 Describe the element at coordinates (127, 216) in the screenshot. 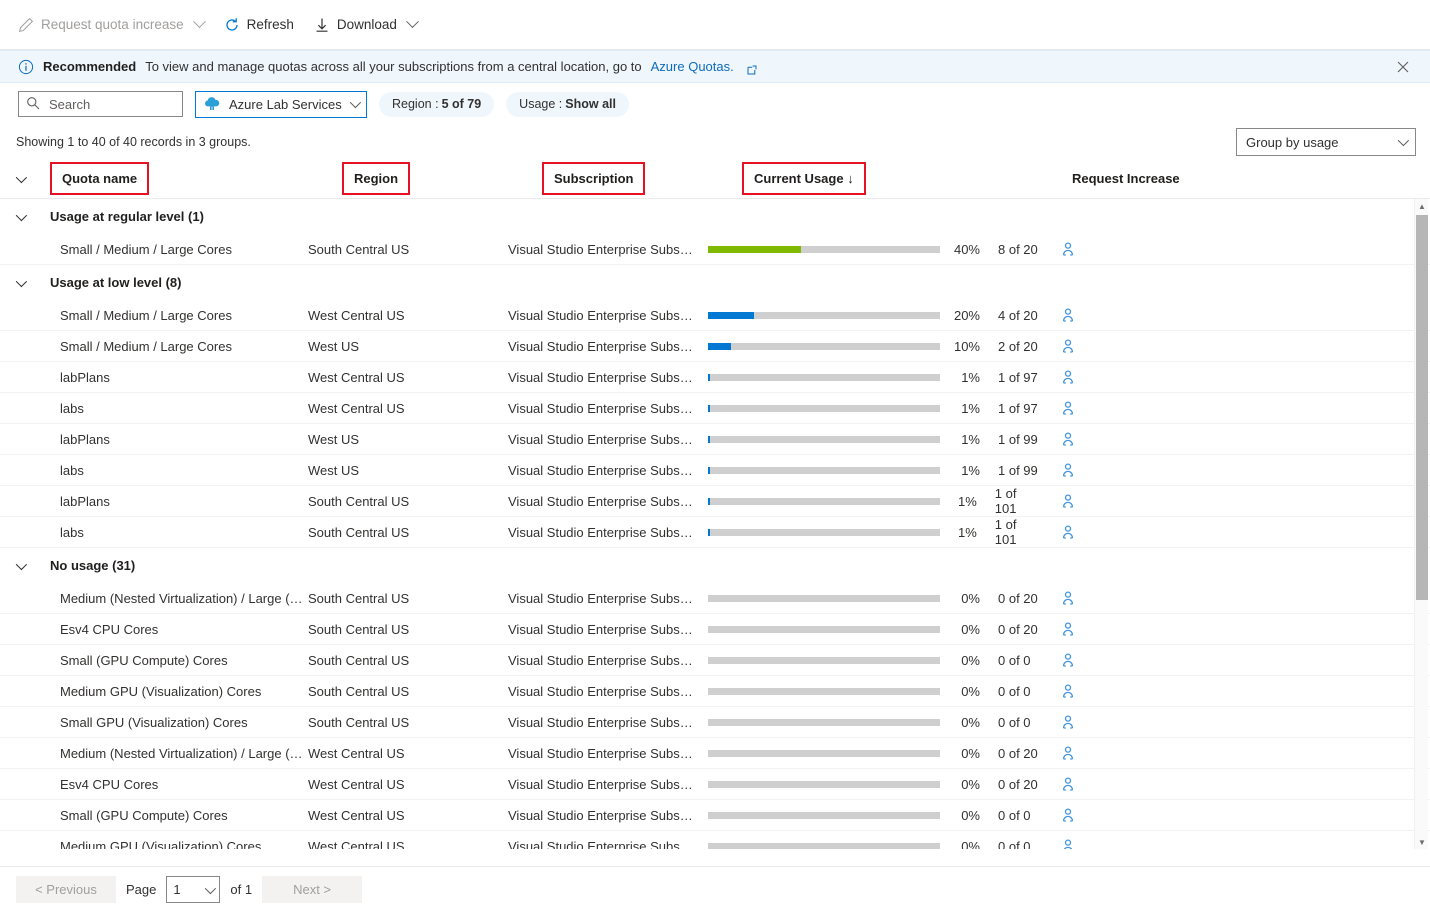

I see `group-label: Usage at regular level (1)` at that location.